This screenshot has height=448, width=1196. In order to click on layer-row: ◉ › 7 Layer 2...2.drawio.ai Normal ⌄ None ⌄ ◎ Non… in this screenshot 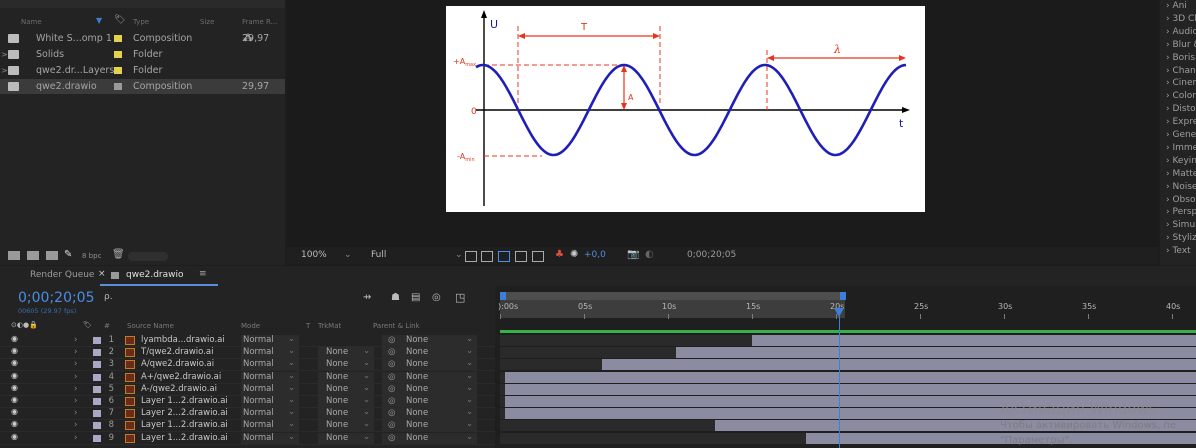, I will do `click(247, 414)`.